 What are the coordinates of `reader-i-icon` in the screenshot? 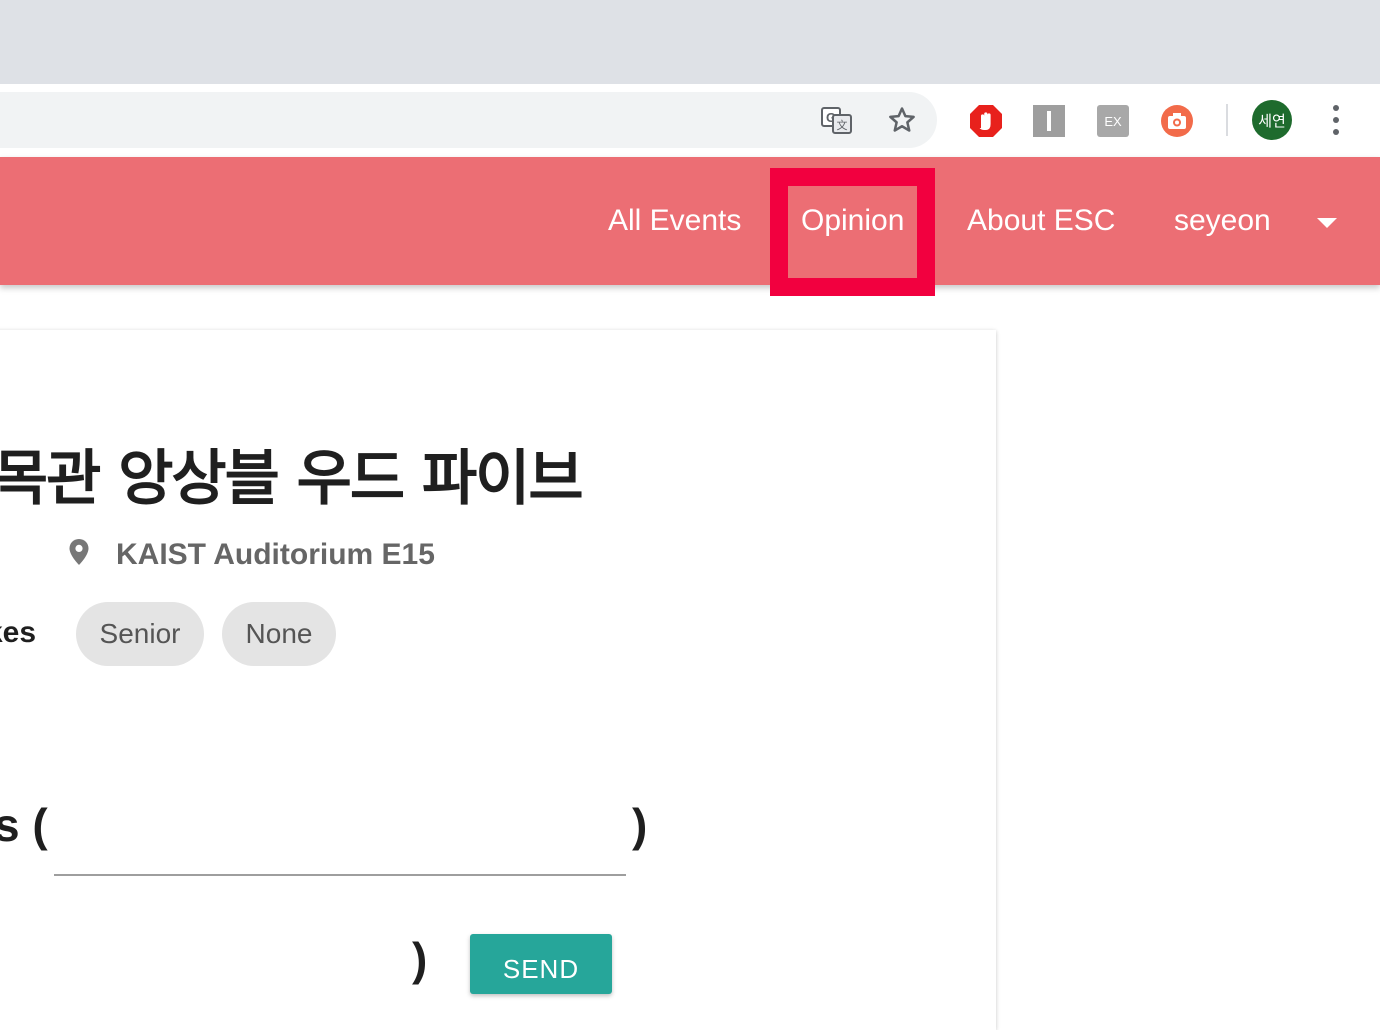 It's located at (1049, 121).